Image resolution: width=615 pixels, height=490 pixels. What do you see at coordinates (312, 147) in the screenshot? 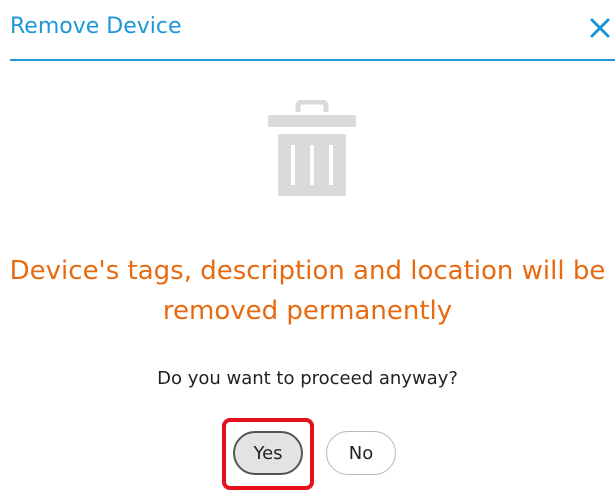
I see `trash-icon` at bounding box center [312, 147].